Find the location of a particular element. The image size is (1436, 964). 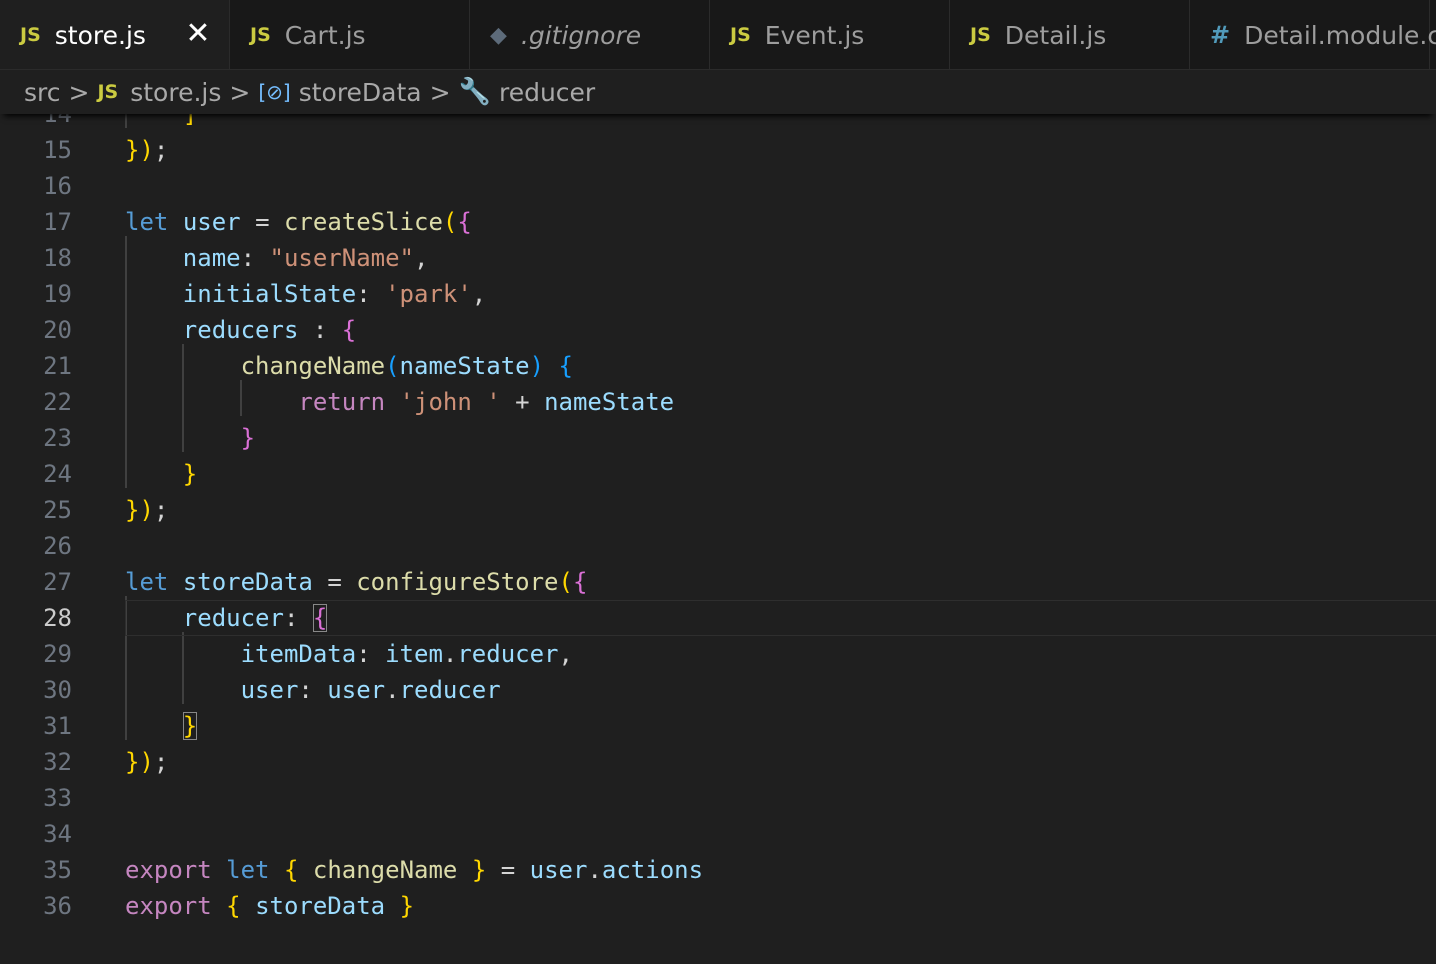

code-line: 28 reducer: { is located at coordinates (718, 618).